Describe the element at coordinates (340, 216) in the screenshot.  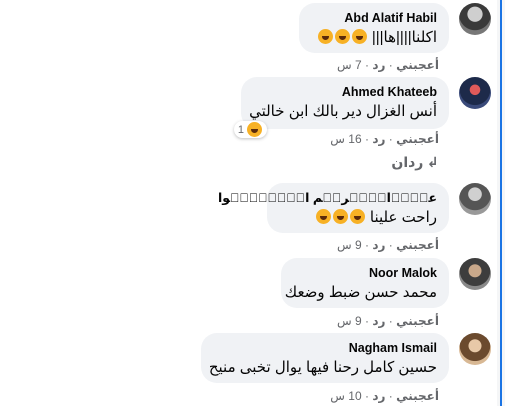
I see `sad-emoji-icon` at that location.